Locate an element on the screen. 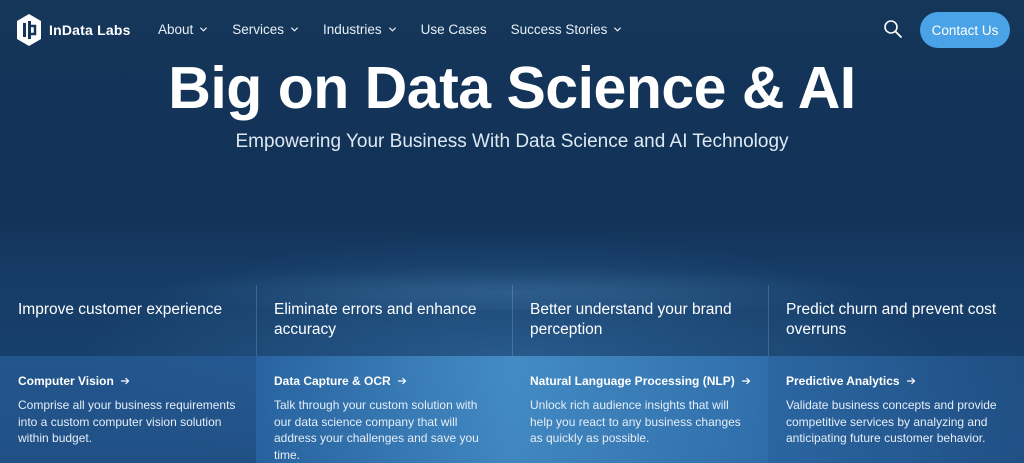 The width and height of the screenshot is (1024, 463). card-link-data-capture-ocr: Data Capture & OCR is located at coordinates (340, 381).